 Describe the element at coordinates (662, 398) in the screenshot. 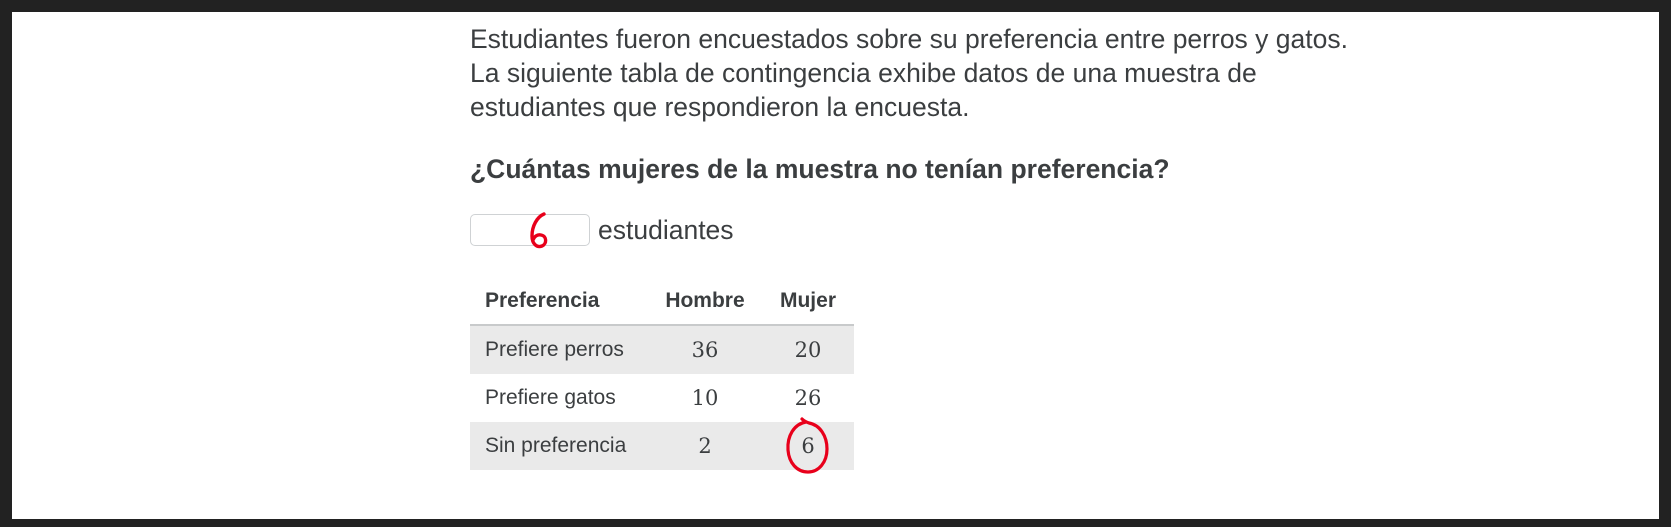

I see `table-row: Prefiere gatos 10 26` at that location.